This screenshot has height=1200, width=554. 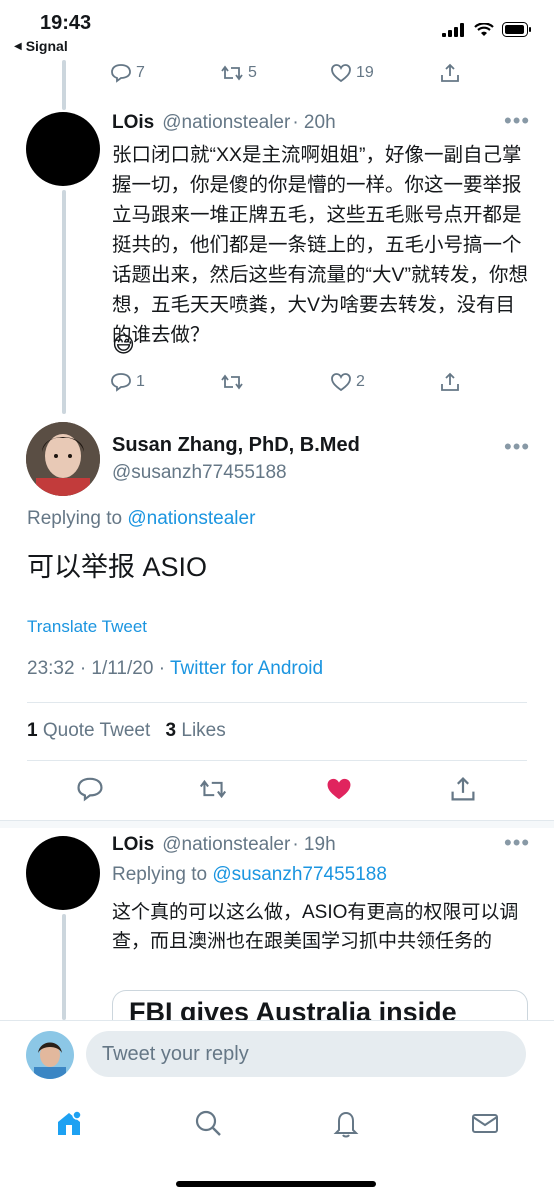 What do you see at coordinates (171, 730) in the screenshot?
I see `likes-count: 3` at bounding box center [171, 730].